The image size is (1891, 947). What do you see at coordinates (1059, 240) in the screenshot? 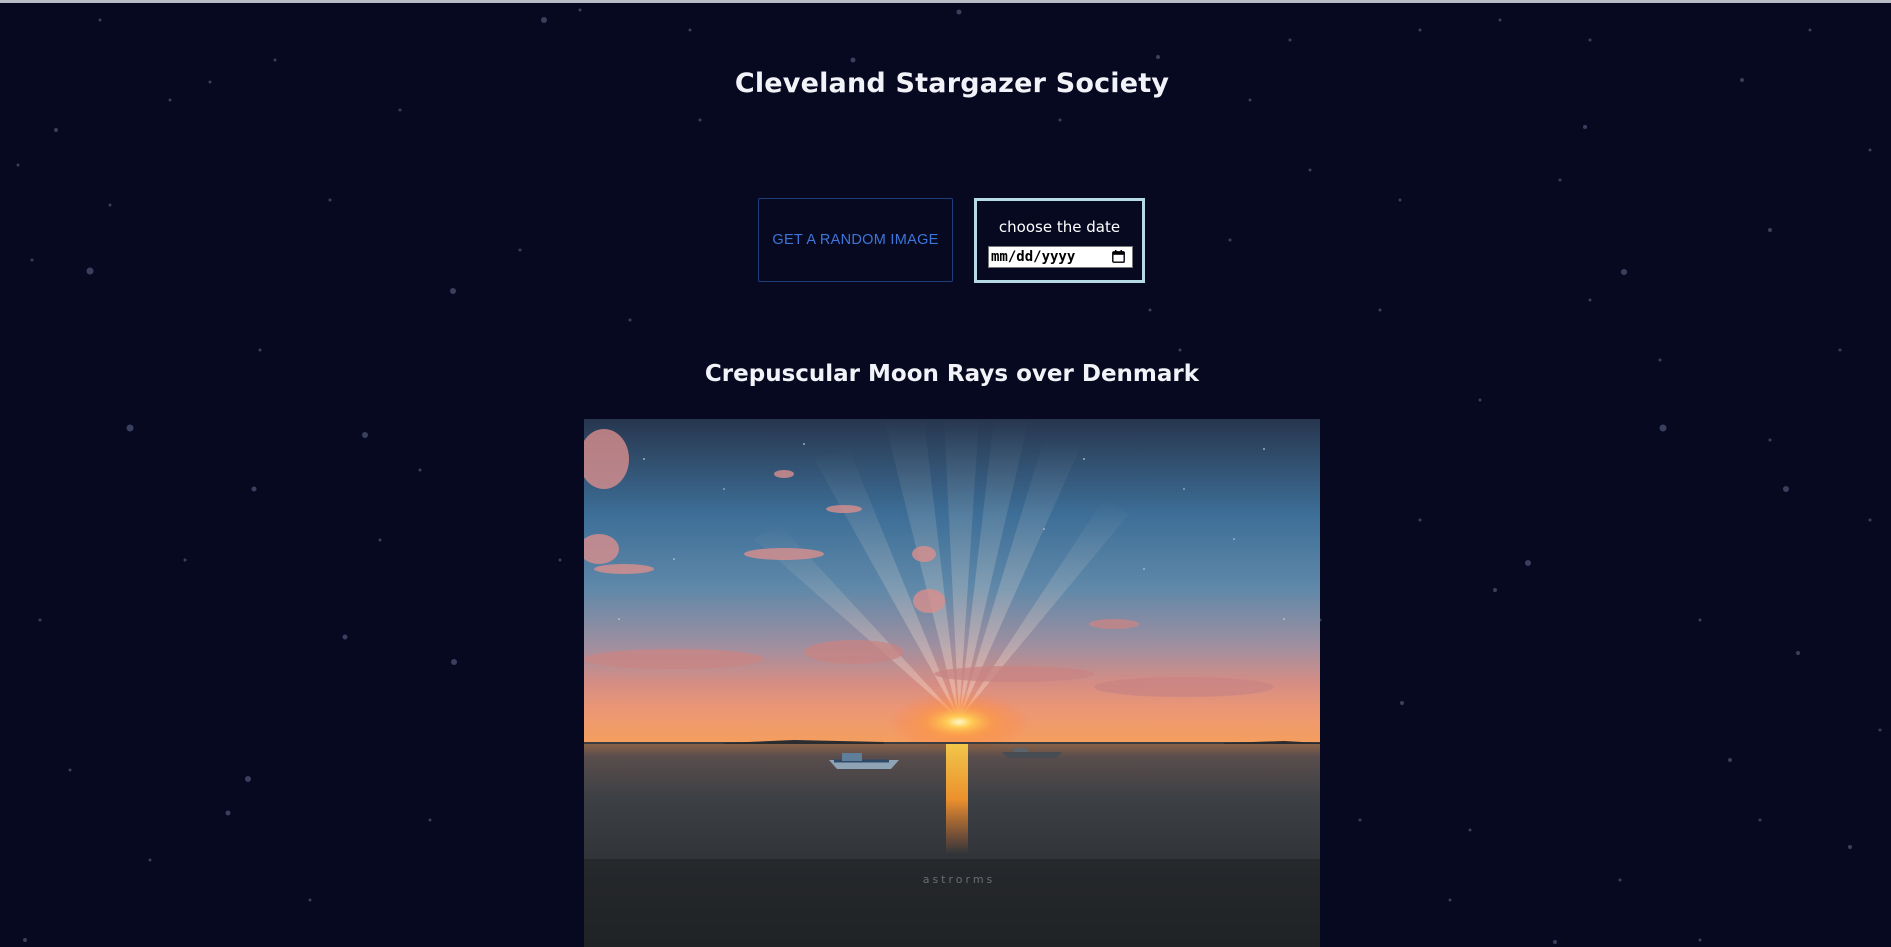
I see `date-picker-box: choose the date mm/dd/yyyy` at bounding box center [1059, 240].